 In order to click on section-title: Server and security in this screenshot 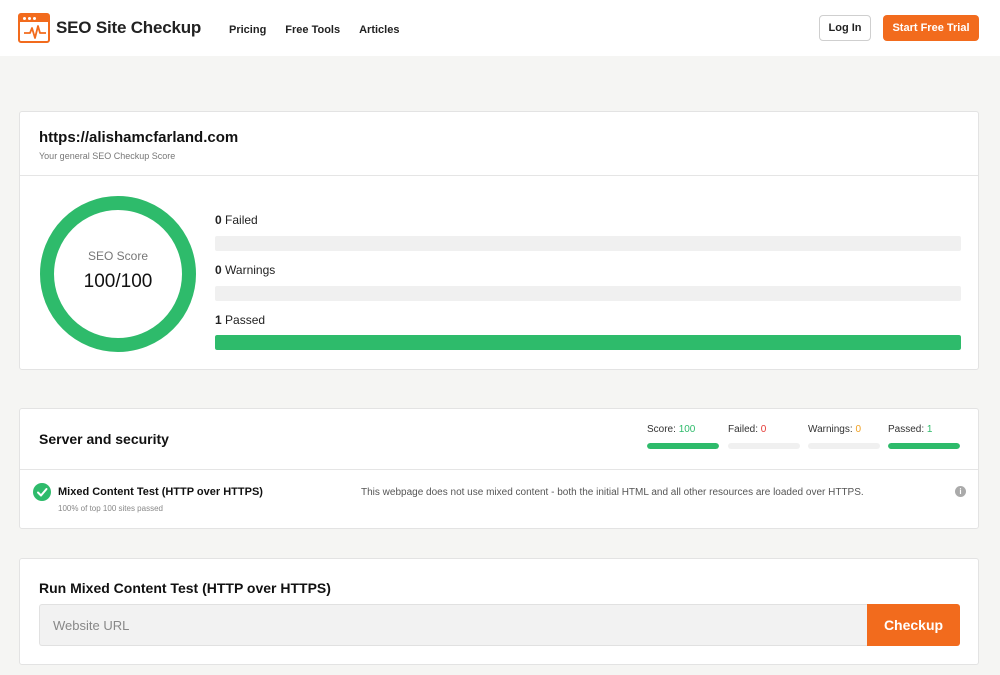, I will do `click(104, 439)`.